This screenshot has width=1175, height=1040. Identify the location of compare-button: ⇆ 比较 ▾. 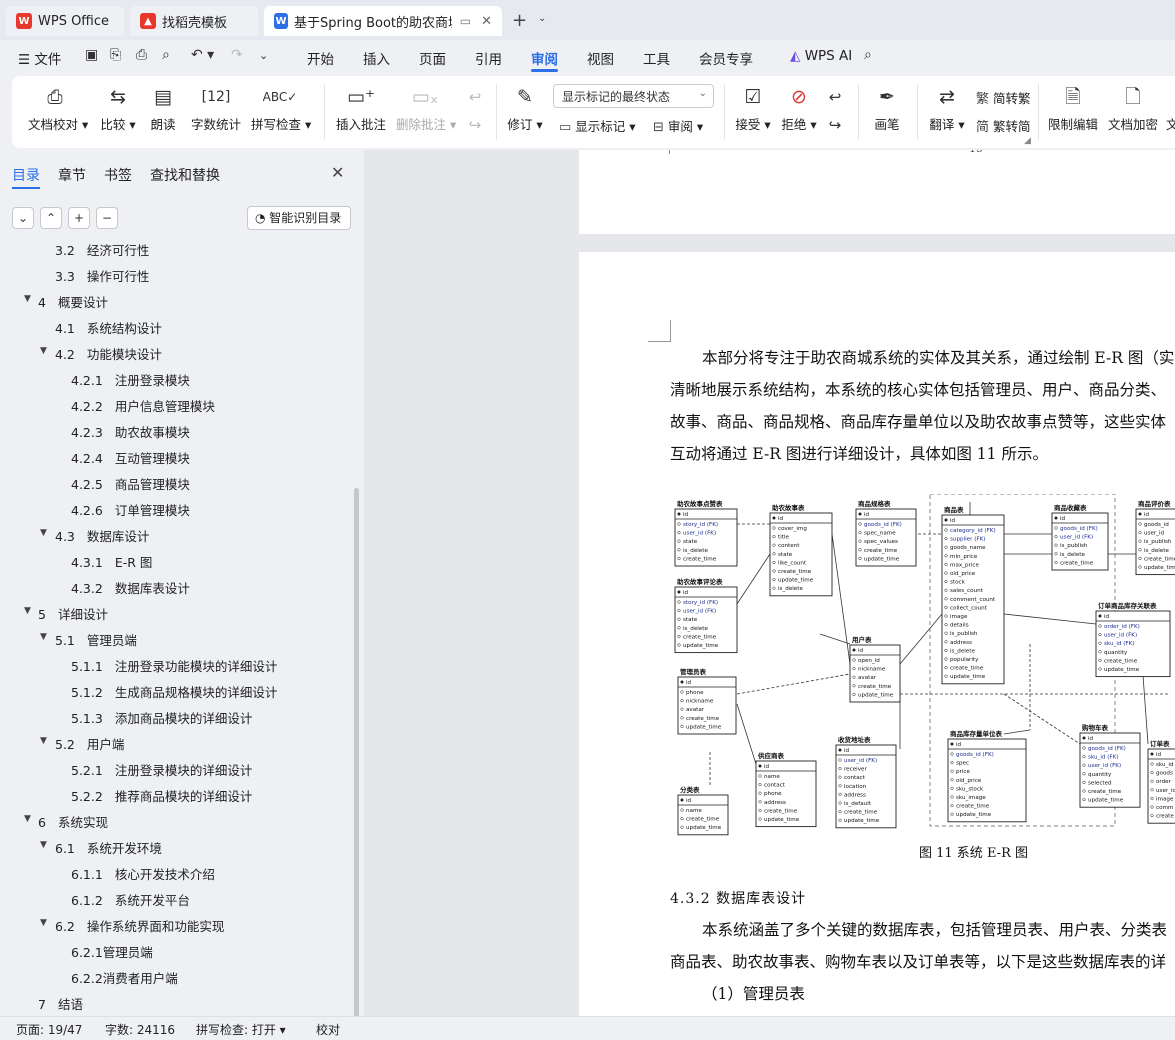
(118, 108).